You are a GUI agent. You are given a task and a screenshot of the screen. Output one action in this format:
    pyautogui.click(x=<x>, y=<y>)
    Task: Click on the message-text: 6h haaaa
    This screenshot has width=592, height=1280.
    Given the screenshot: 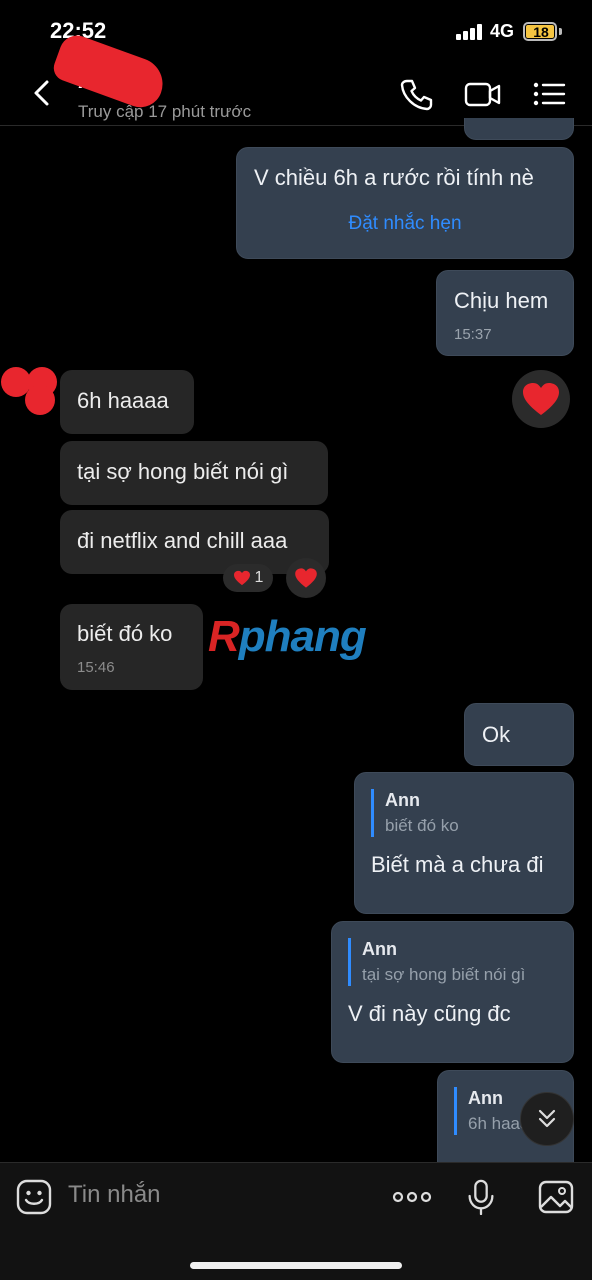 What is the action you would take?
    pyautogui.click(x=123, y=400)
    